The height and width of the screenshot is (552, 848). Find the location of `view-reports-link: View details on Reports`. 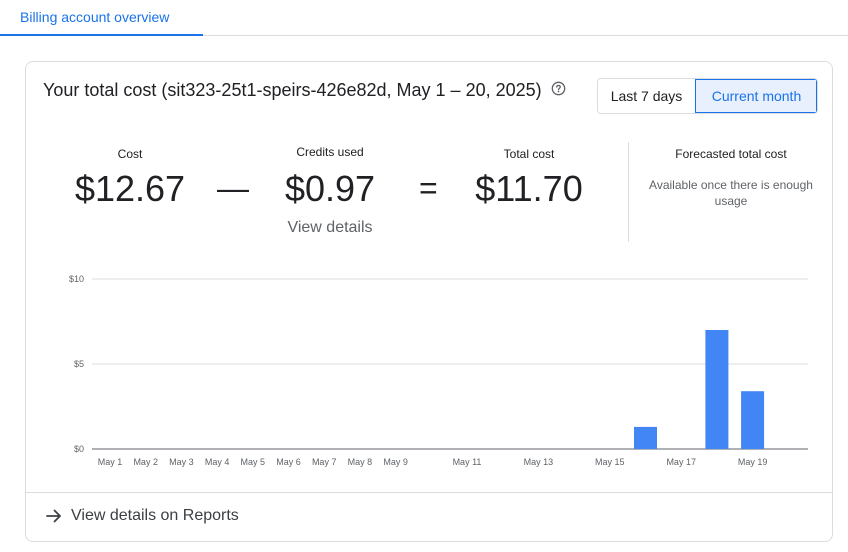

view-reports-link: View details on Reports is located at coordinates (142, 516).